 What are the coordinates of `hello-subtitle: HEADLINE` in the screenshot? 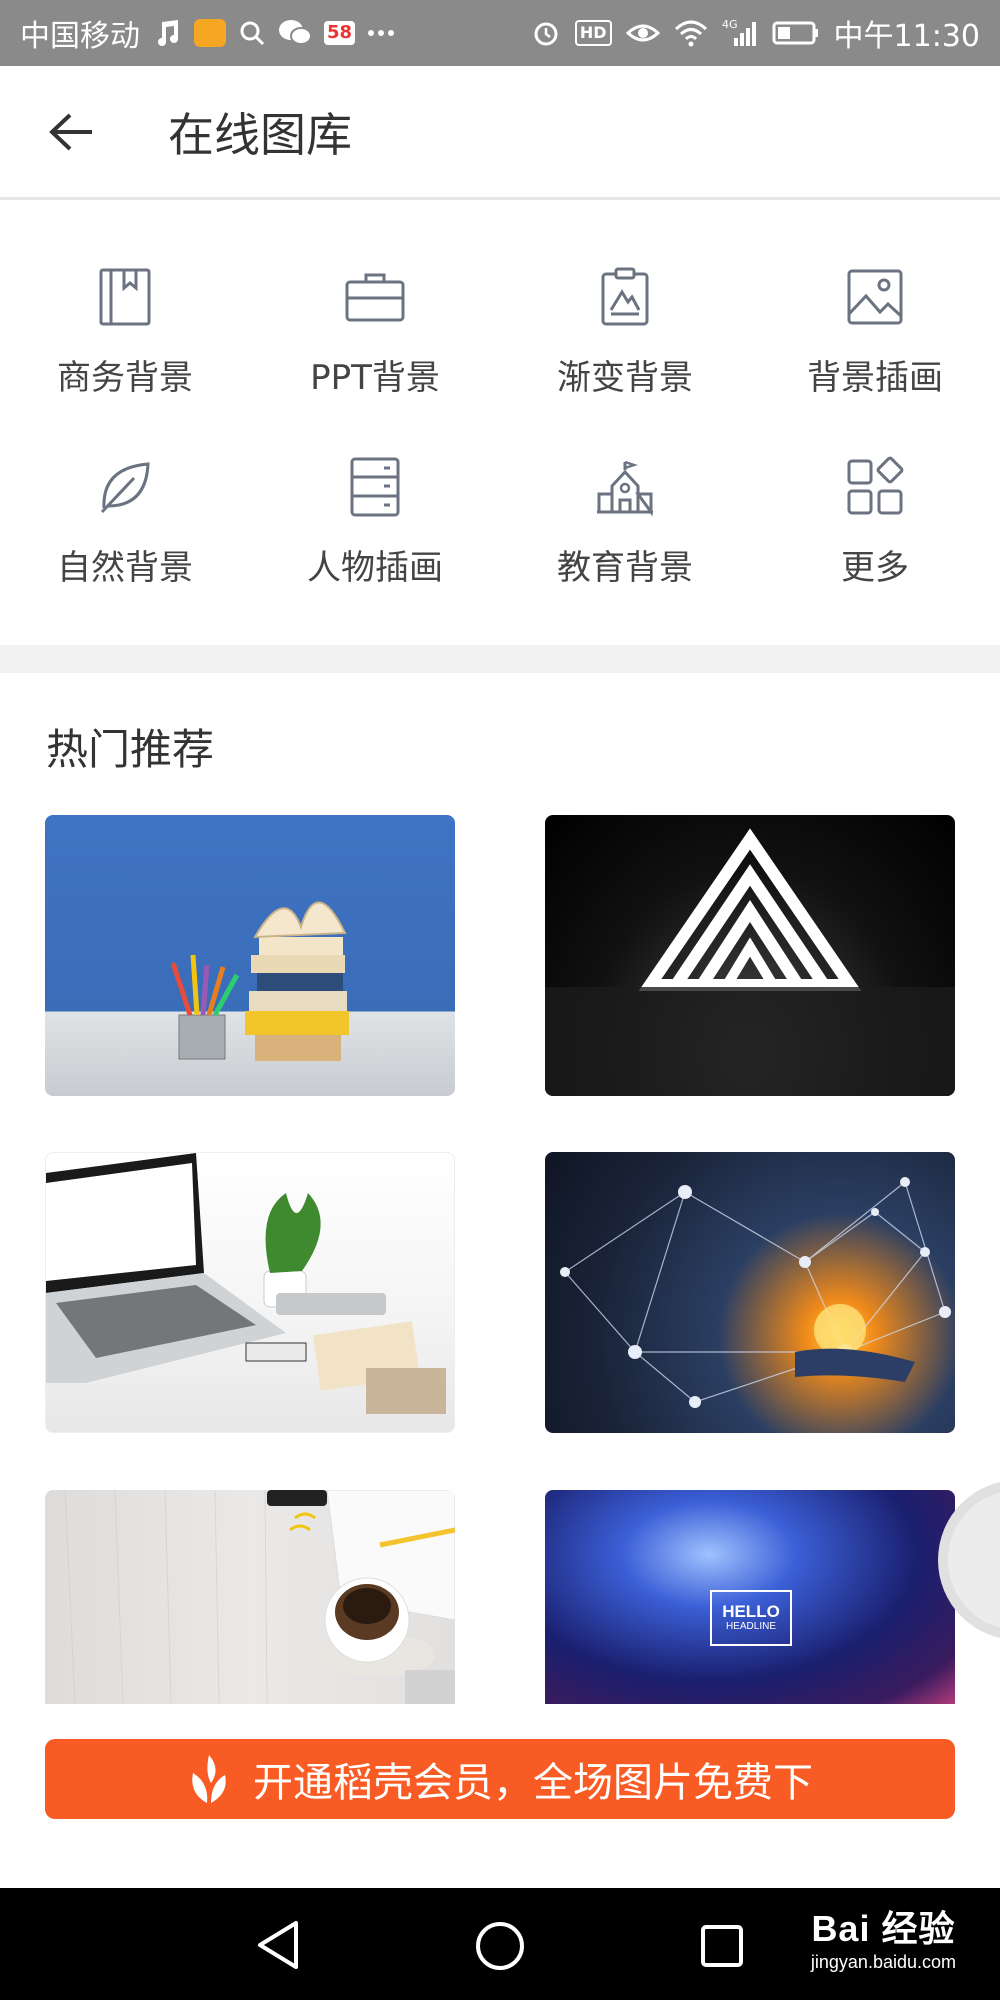 It's located at (750, 1626).